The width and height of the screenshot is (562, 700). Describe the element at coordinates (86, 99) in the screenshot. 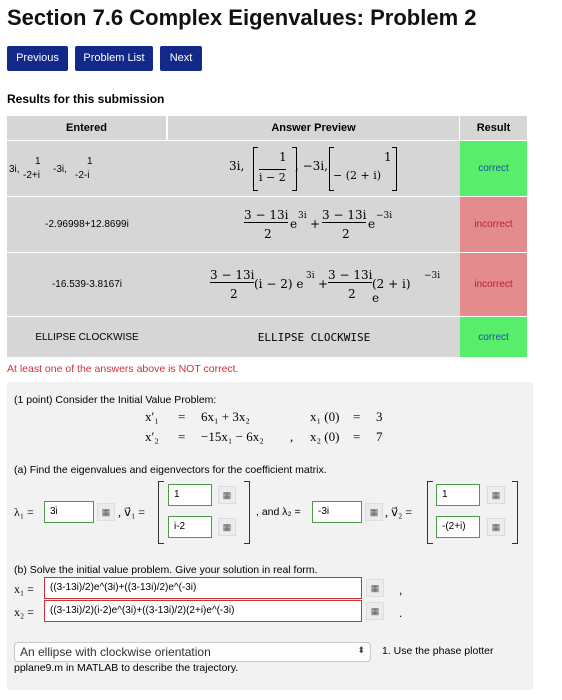

I see `results-heading: Results for this submission` at that location.